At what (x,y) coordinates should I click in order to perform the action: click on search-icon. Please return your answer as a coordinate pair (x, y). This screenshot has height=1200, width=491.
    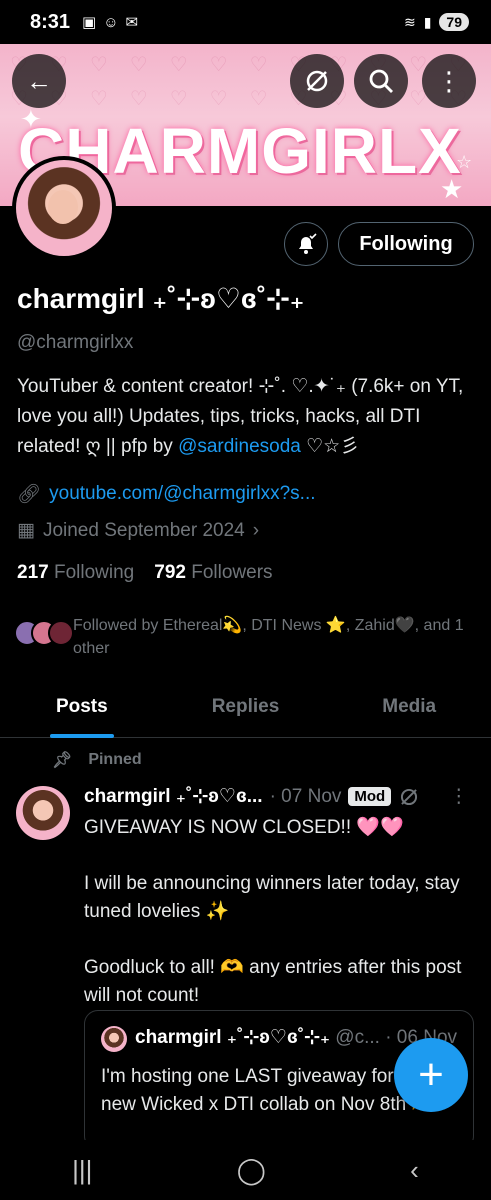
    Looking at the image, I should click on (381, 81).